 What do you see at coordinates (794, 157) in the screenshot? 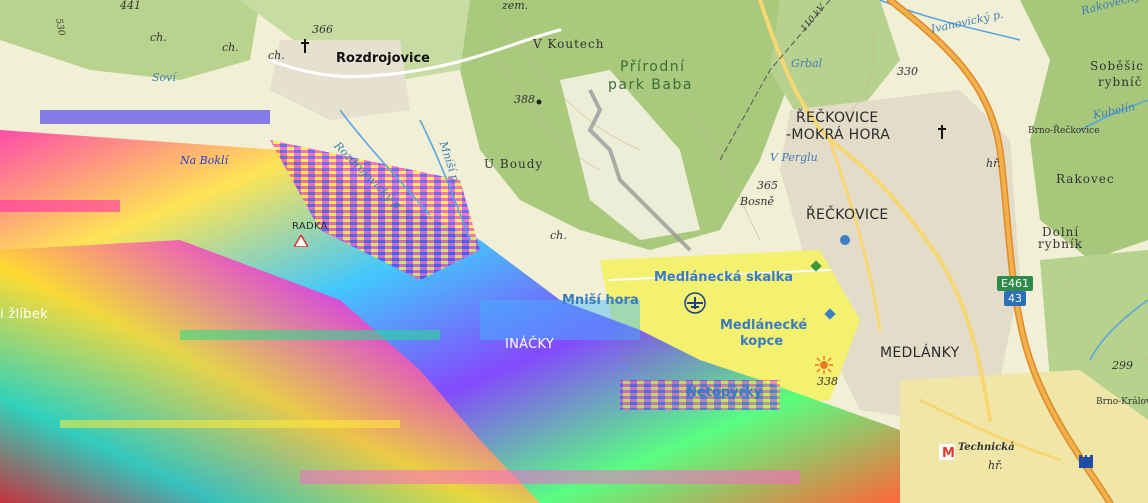
I see `place-label-v-perglu: V Perglu` at bounding box center [794, 157].